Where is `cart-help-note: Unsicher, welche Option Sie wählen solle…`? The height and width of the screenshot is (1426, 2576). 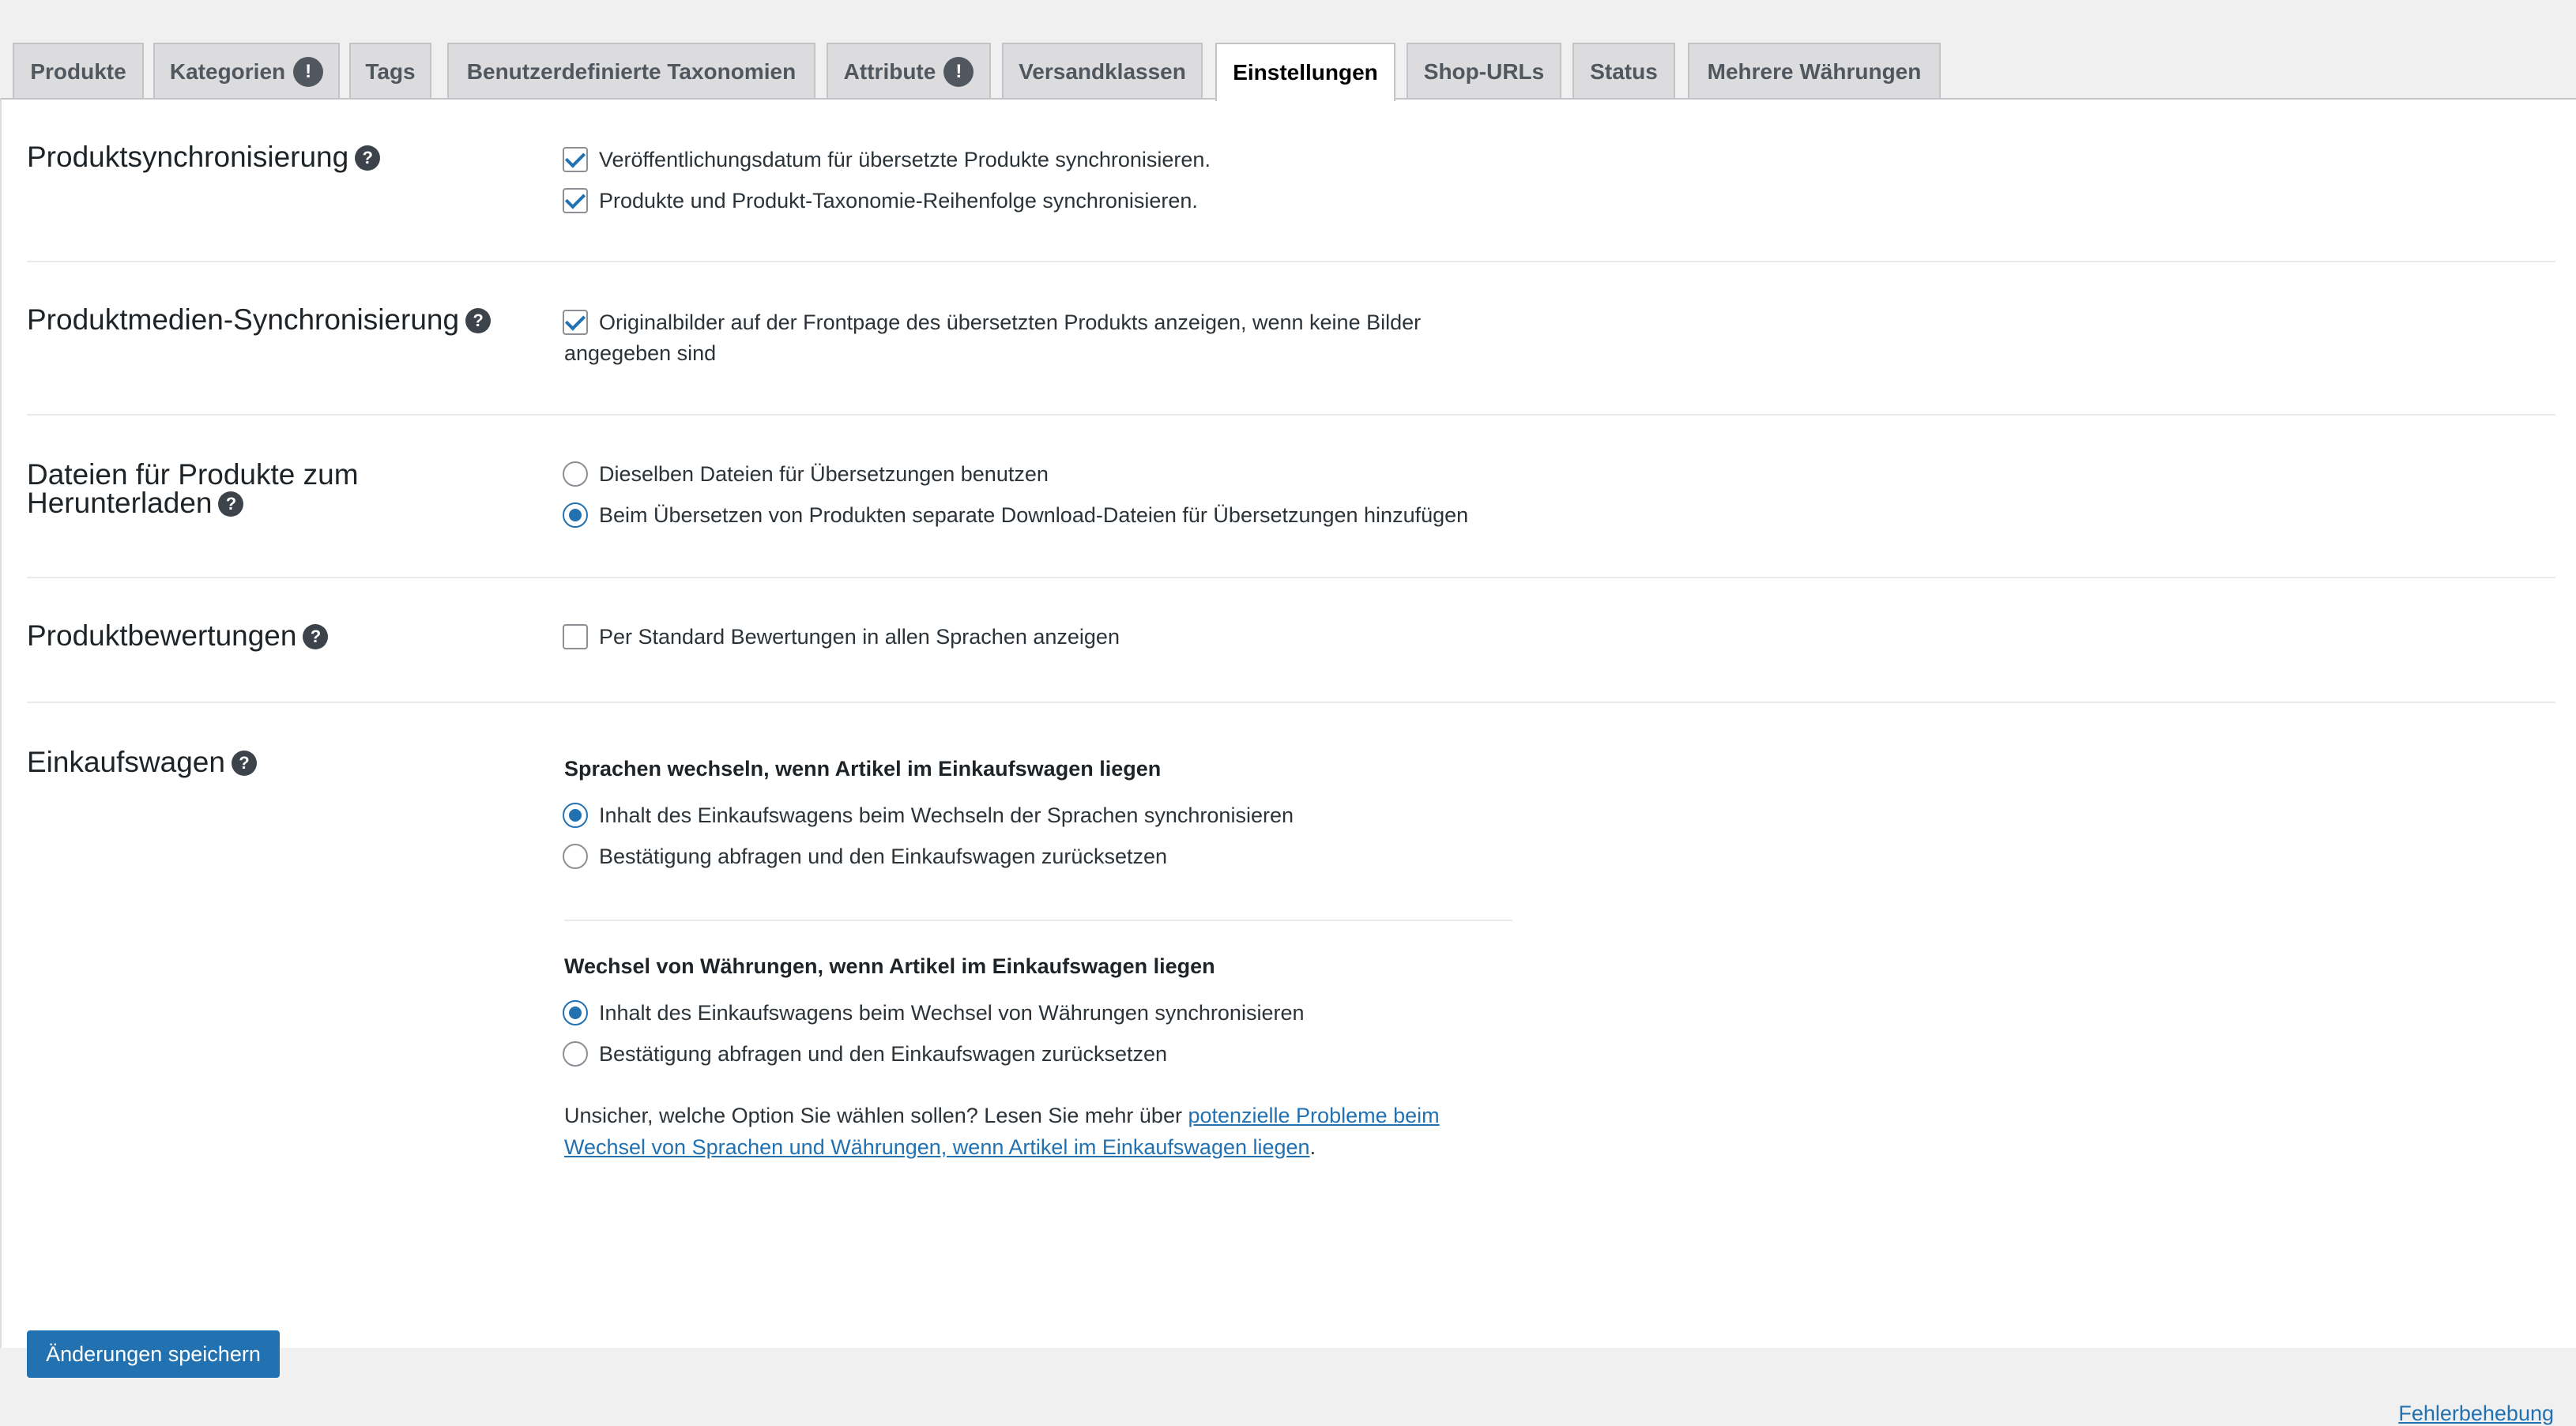 cart-help-note: Unsicher, welche Option Sie wählen solle… is located at coordinates (1002, 1131).